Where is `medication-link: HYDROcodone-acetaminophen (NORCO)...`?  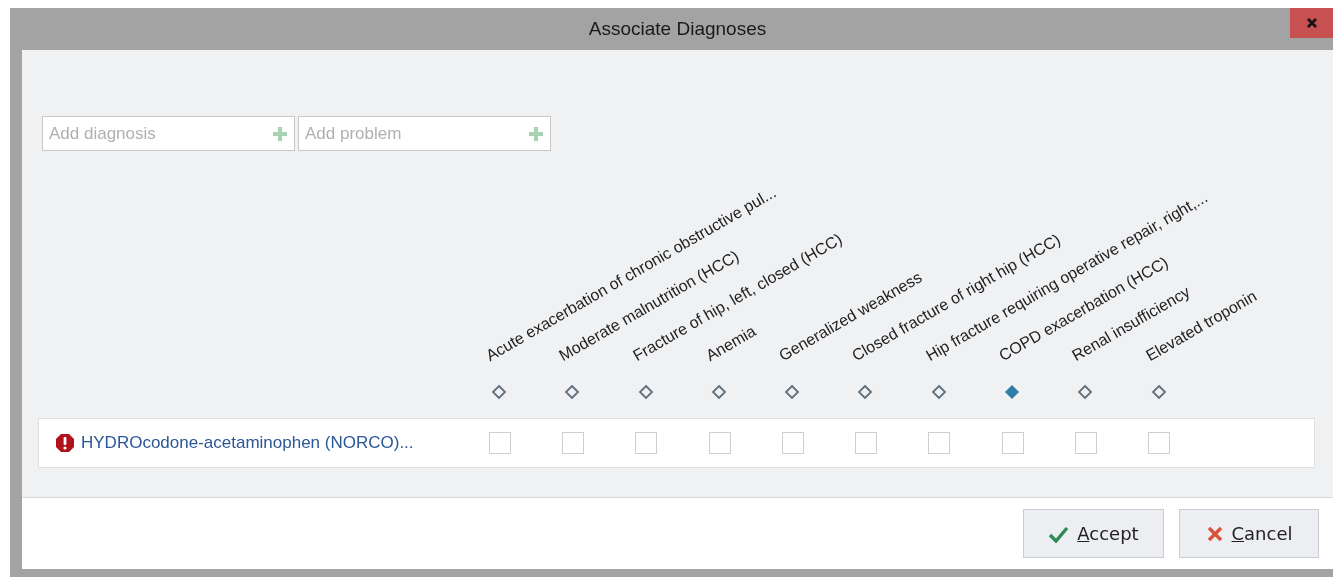
medication-link: HYDROcodone-acetaminophen (NORCO)... is located at coordinates (247, 443).